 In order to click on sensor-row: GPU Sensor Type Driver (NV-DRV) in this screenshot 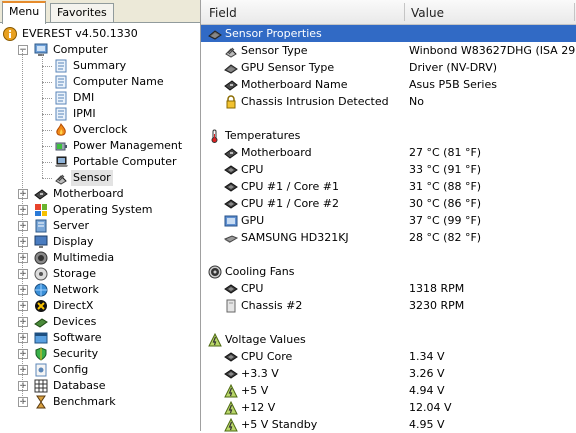, I will do `click(388, 67)`.